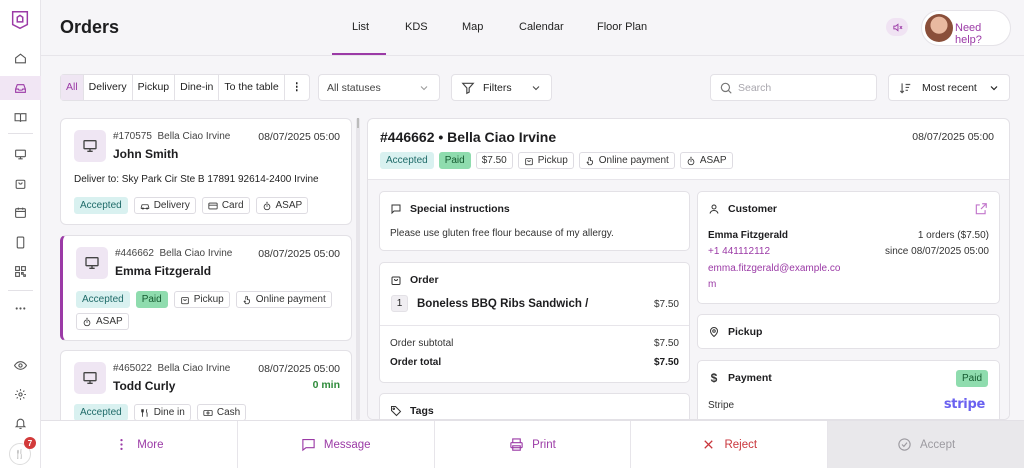  Describe the element at coordinates (213, 205) in the screenshot. I see `card-icon` at that location.